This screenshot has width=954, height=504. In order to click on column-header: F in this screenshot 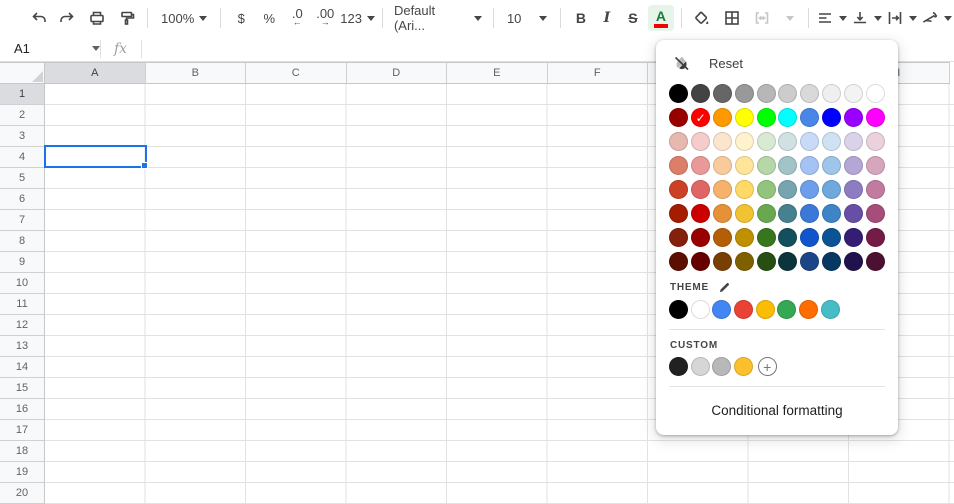, I will do `click(597, 73)`.